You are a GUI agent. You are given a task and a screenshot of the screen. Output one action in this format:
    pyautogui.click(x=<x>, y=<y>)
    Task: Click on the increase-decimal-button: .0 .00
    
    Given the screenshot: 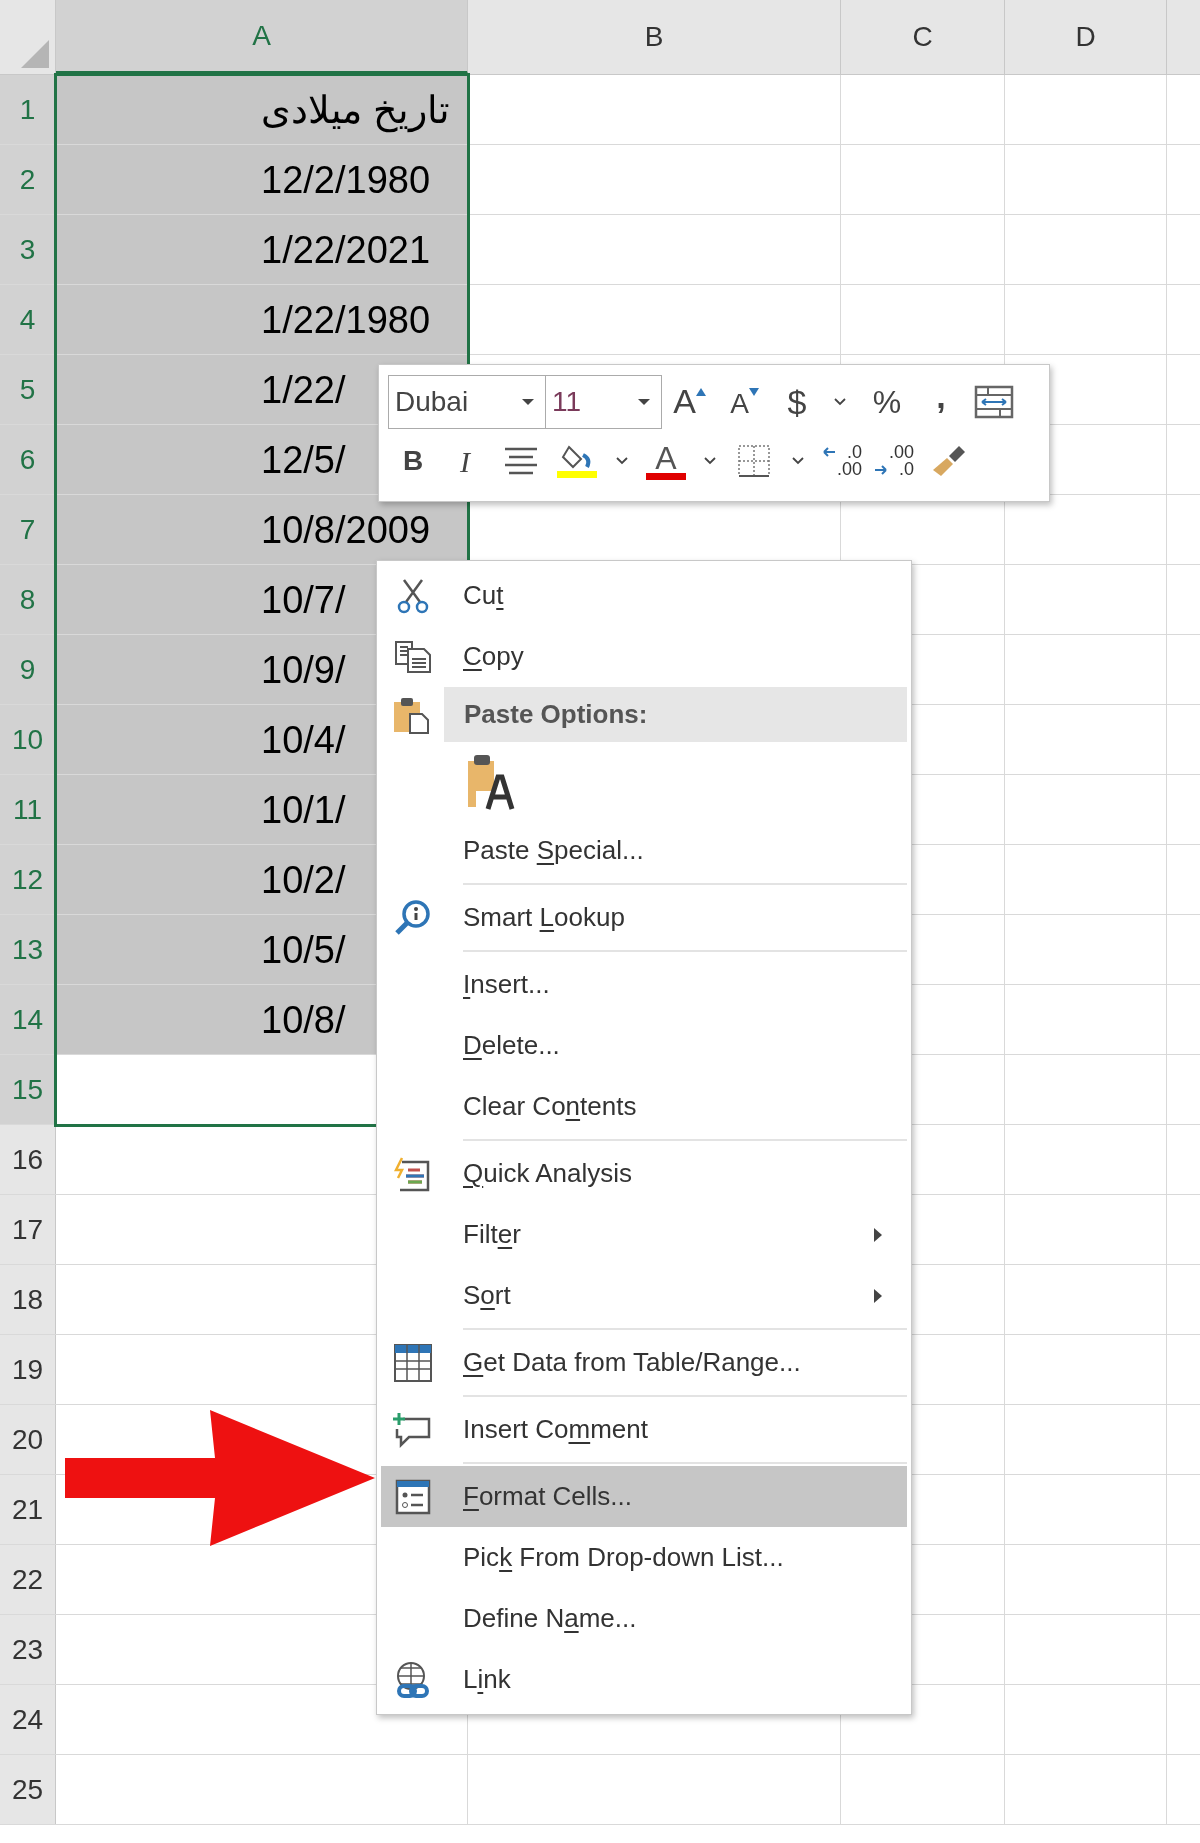 What is the action you would take?
    pyautogui.click(x=842, y=461)
    